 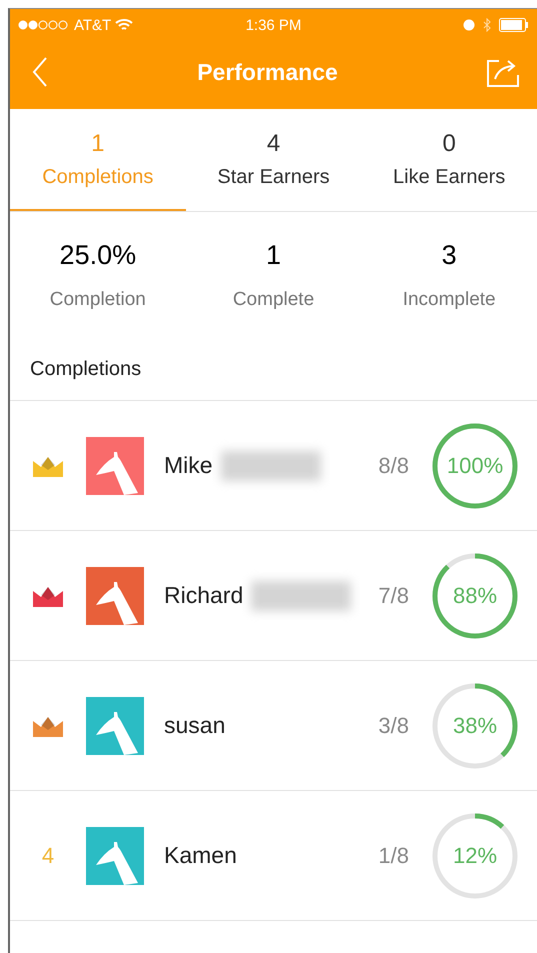 I want to click on page-title: Performance, so click(x=267, y=72).